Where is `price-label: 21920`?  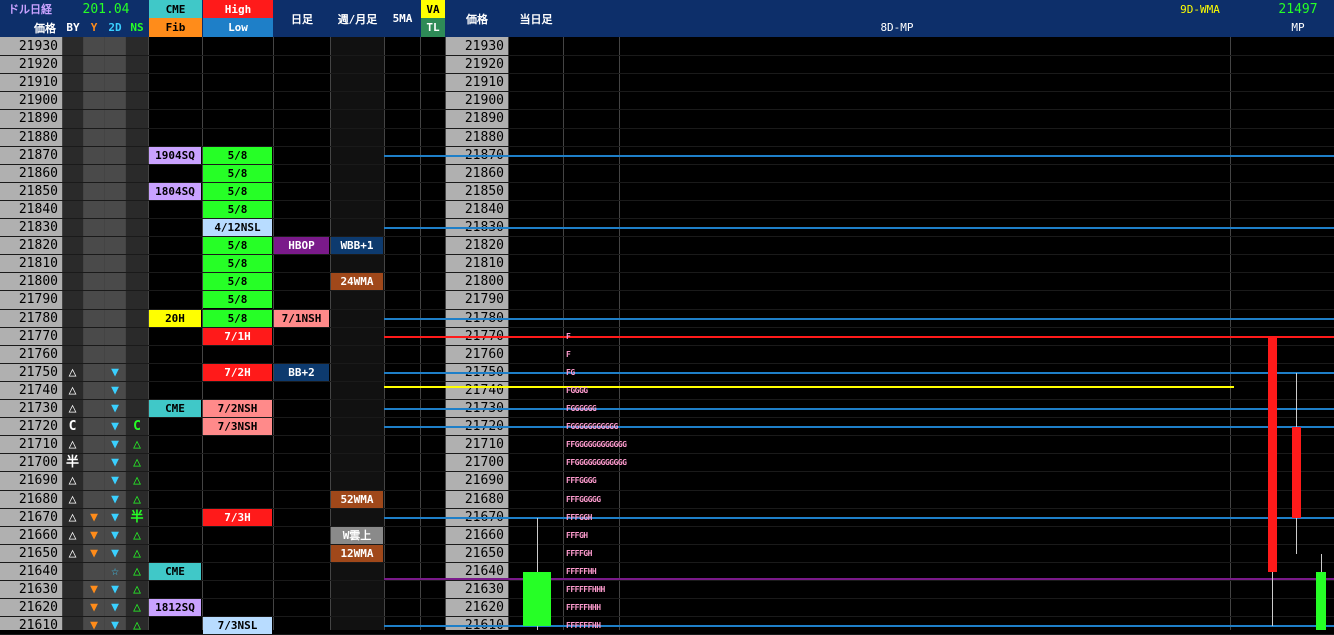 price-label: 21920 is located at coordinates (484, 65).